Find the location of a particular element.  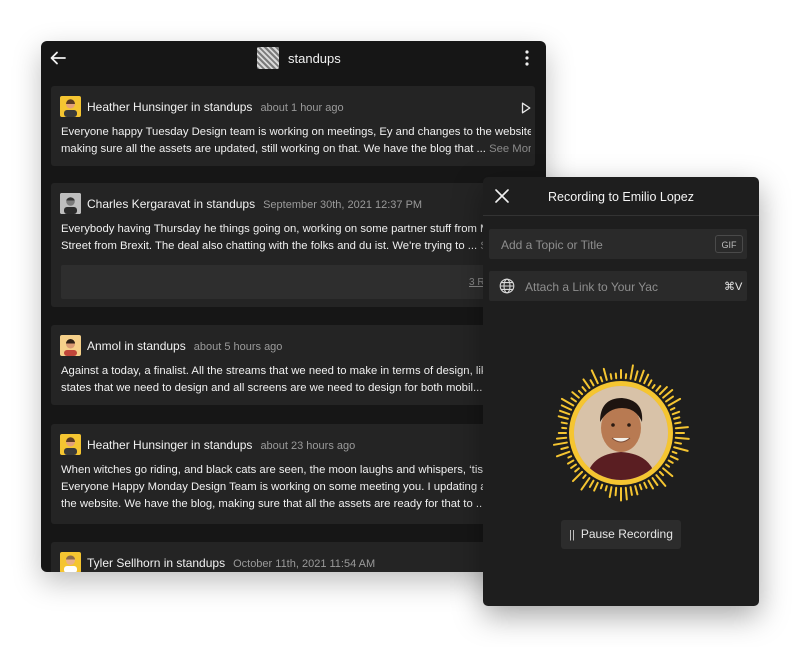

topic-field: GIF is located at coordinates (618, 245).